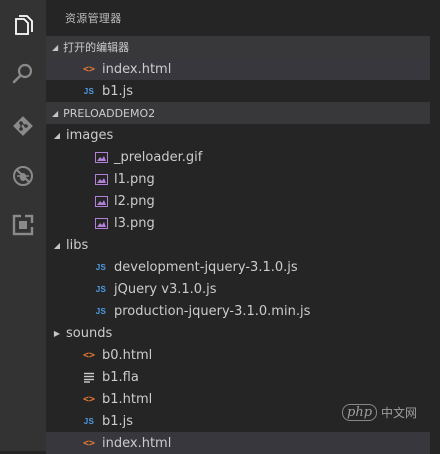 The width and height of the screenshot is (440, 454). Describe the element at coordinates (238, 135) in the screenshot. I see `folder-images: ◢ images` at that location.